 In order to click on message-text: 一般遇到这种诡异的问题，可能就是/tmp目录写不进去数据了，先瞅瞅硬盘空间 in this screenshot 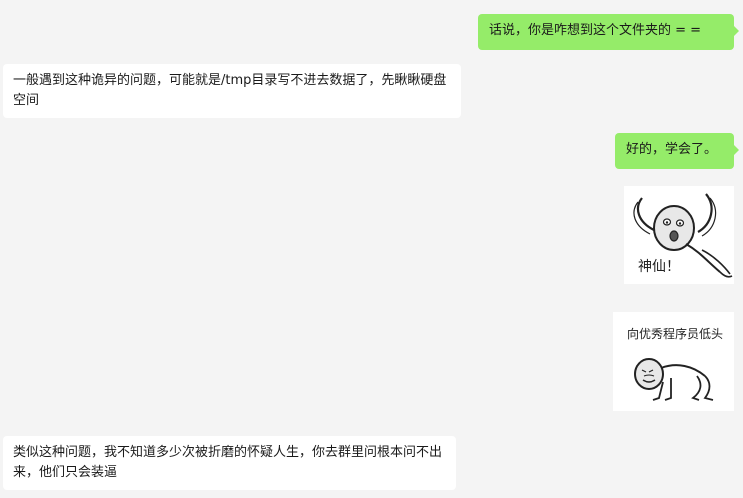, I will do `click(230, 90)`.